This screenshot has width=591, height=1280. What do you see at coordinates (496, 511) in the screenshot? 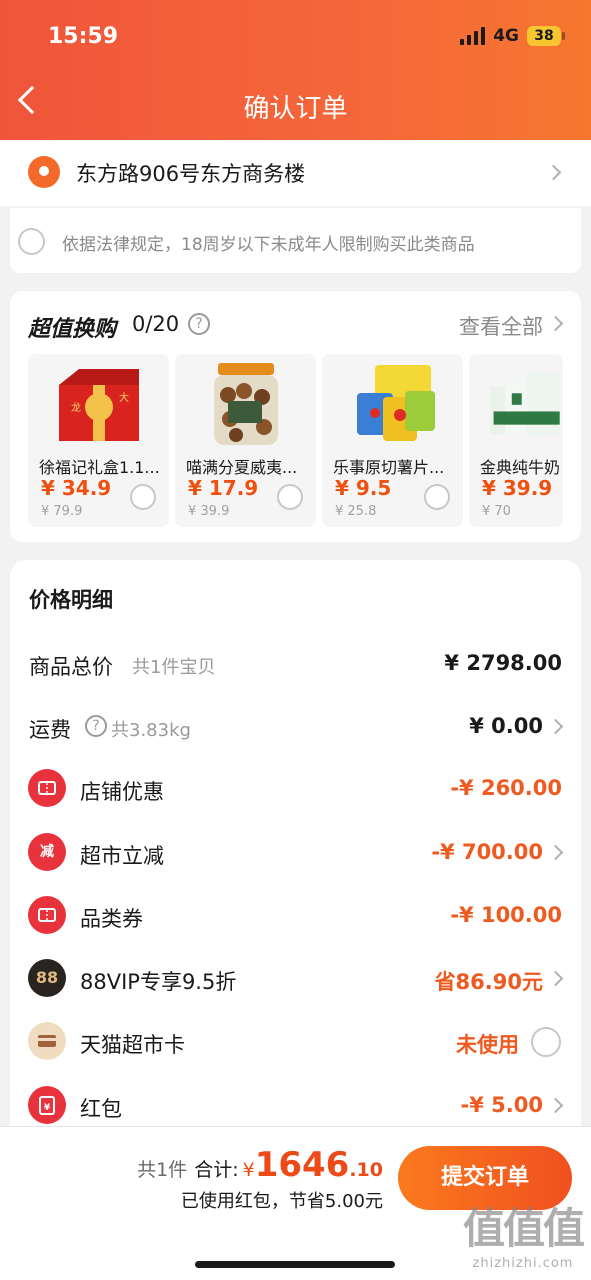
I see `deal-item-original-price: ¥ 70` at bounding box center [496, 511].